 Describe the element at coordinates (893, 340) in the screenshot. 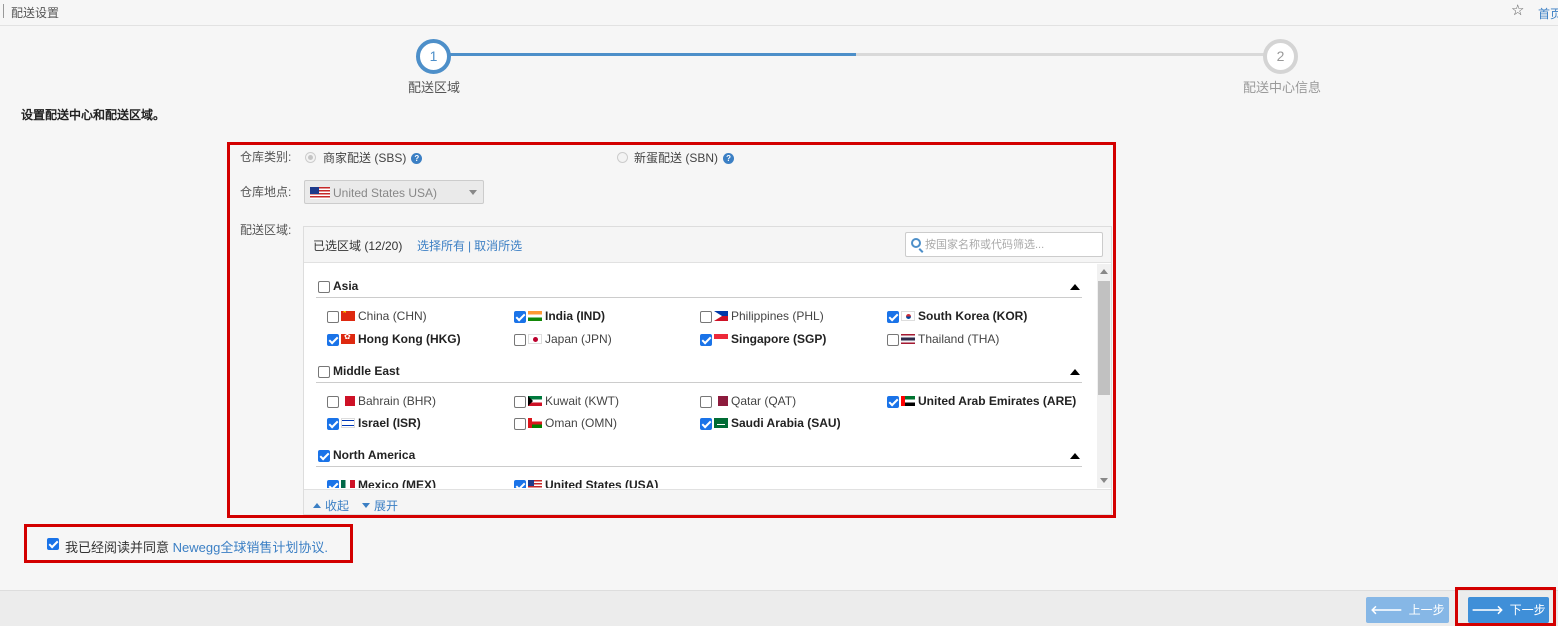

I see `country-checkbox-tha` at that location.